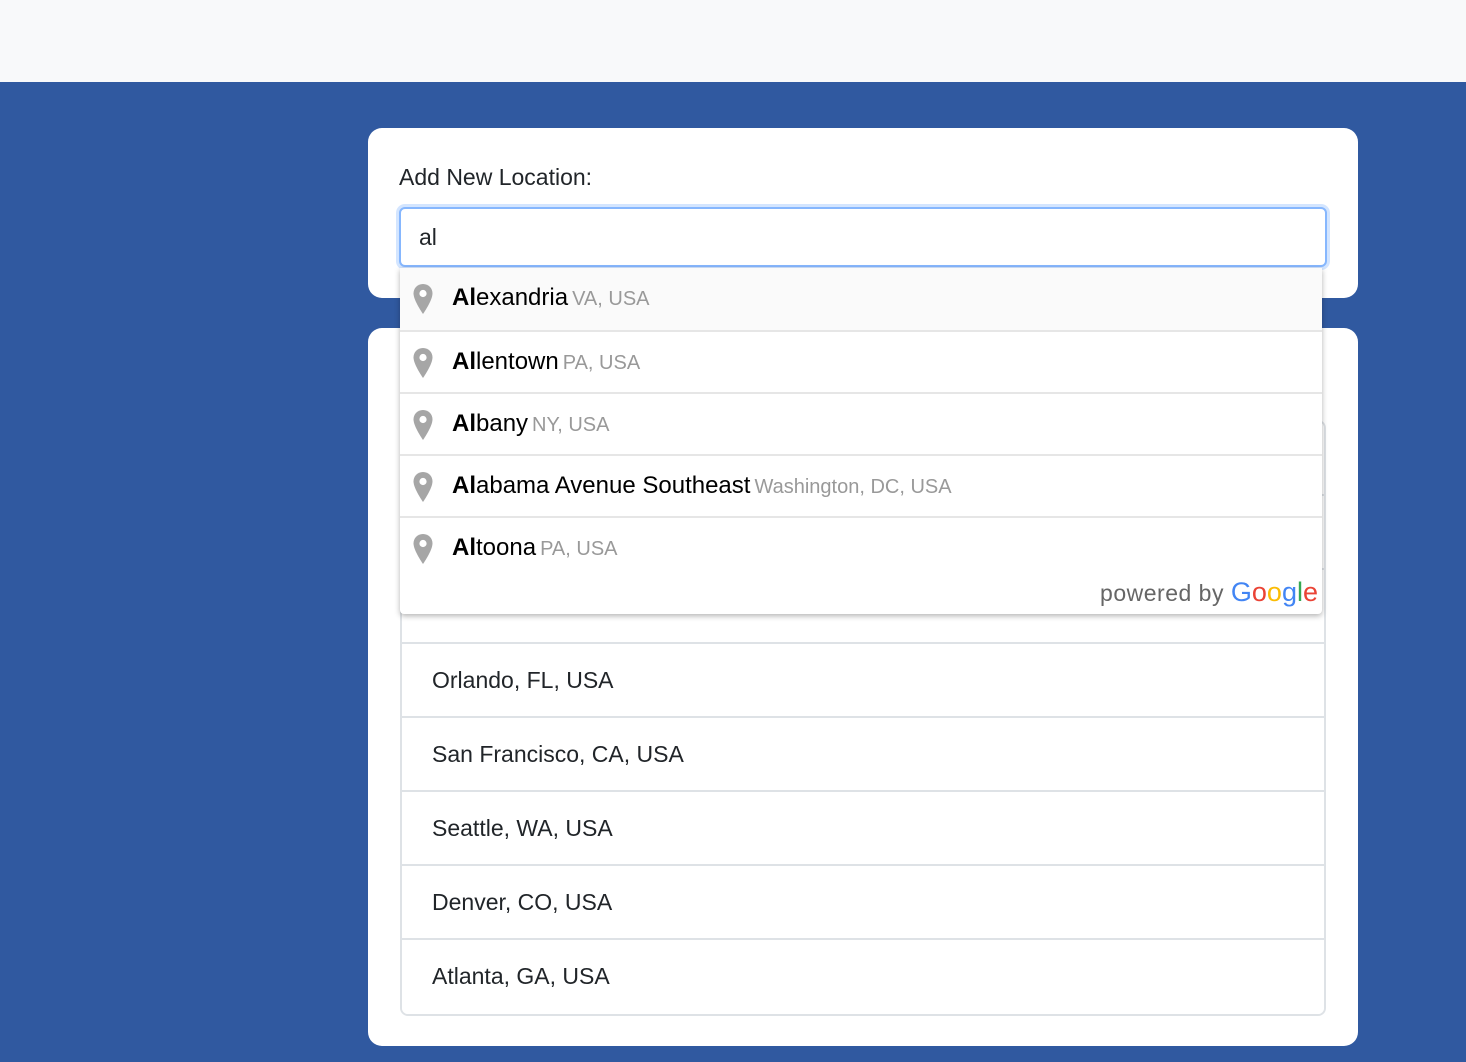  Describe the element at coordinates (517, 361) in the screenshot. I see `suggestion-main-text: lentown` at that location.